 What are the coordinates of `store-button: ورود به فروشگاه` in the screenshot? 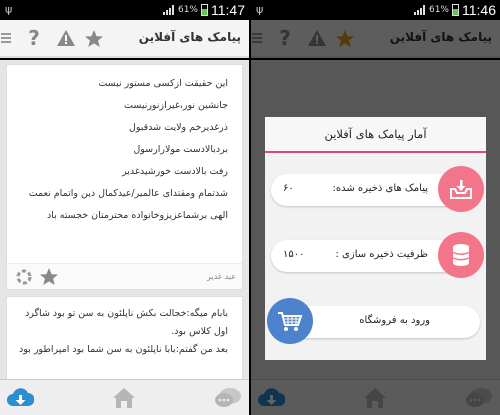 It's located at (373, 321).